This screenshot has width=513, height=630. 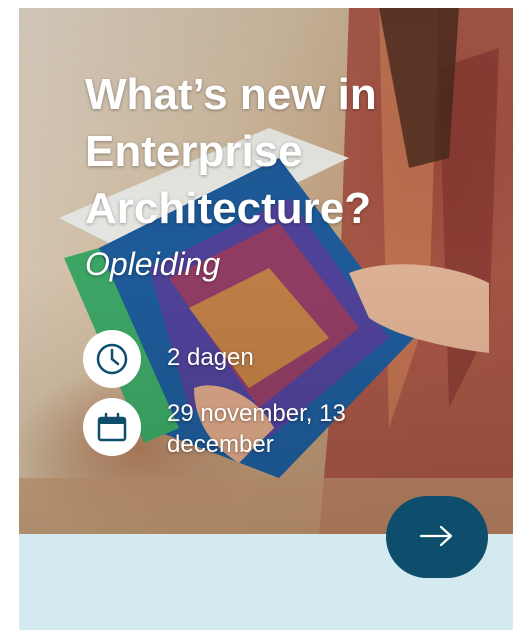 I want to click on dates-text: 29 november, 13 december, so click(x=256, y=429).